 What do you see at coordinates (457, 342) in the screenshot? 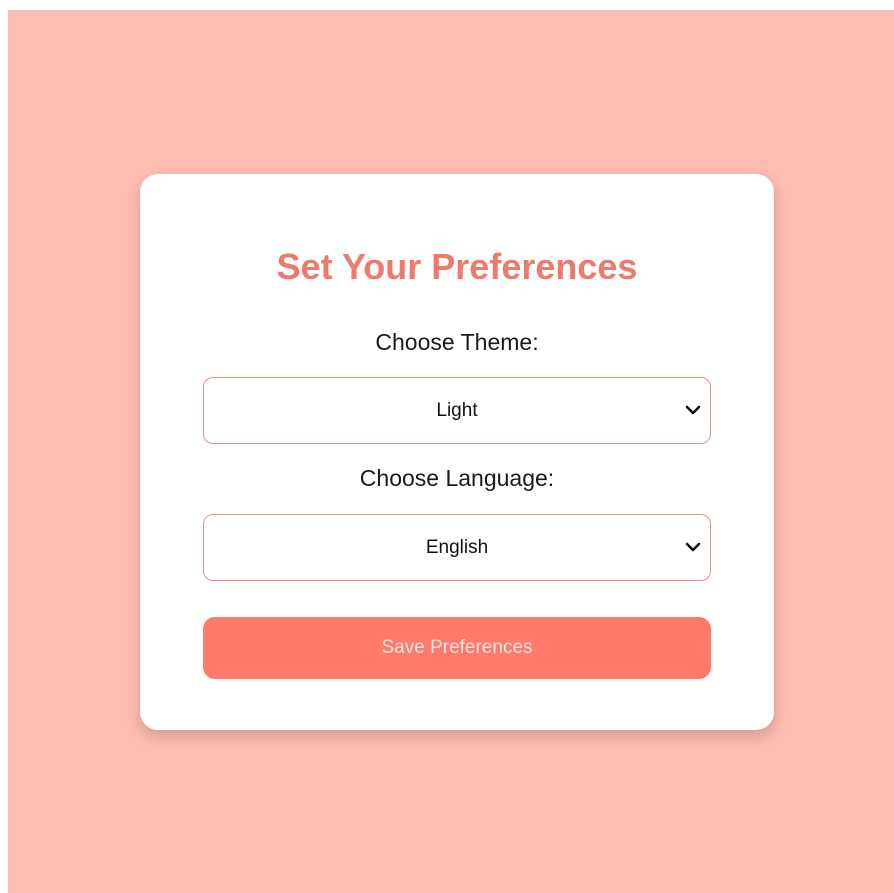
I see `theme-label: Choose Theme:` at bounding box center [457, 342].